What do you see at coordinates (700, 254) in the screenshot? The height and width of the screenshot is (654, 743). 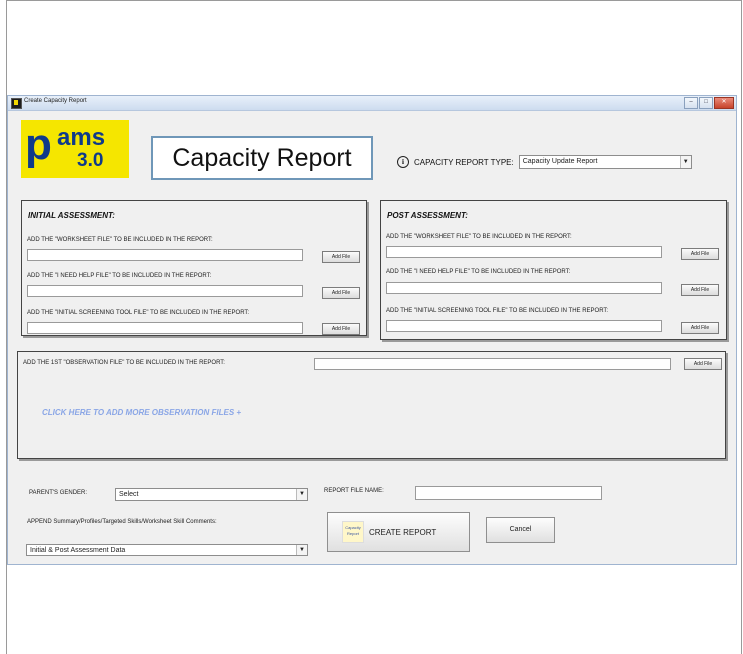 I see `post-worksheet-add-button: Add File` at bounding box center [700, 254].